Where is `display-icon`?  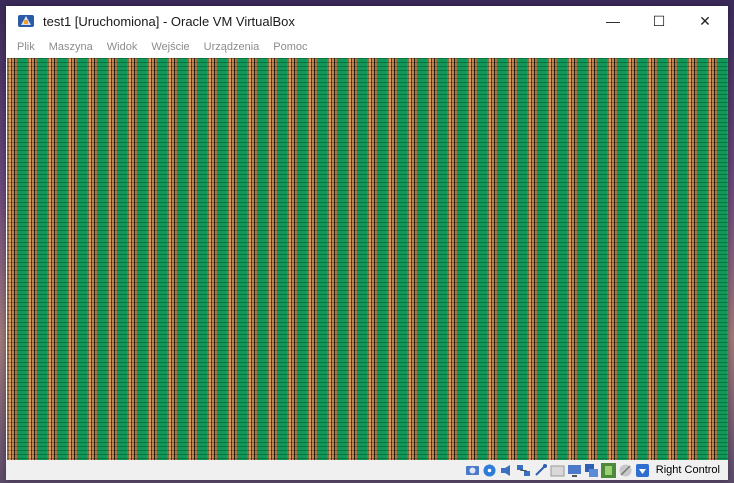 display-icon is located at coordinates (574, 470).